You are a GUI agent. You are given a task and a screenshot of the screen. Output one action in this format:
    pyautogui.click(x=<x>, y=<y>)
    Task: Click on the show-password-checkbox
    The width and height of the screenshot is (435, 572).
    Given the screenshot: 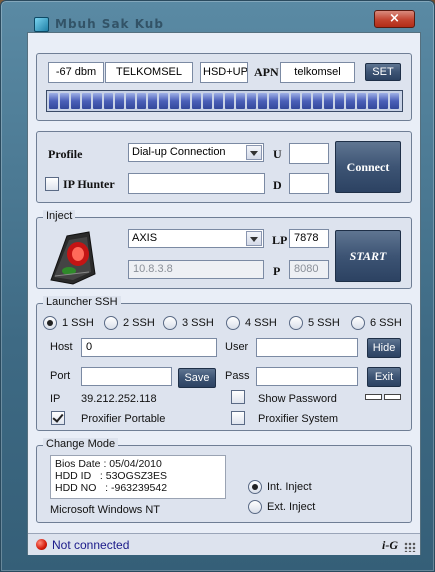 What is the action you would take?
    pyautogui.click(x=238, y=397)
    